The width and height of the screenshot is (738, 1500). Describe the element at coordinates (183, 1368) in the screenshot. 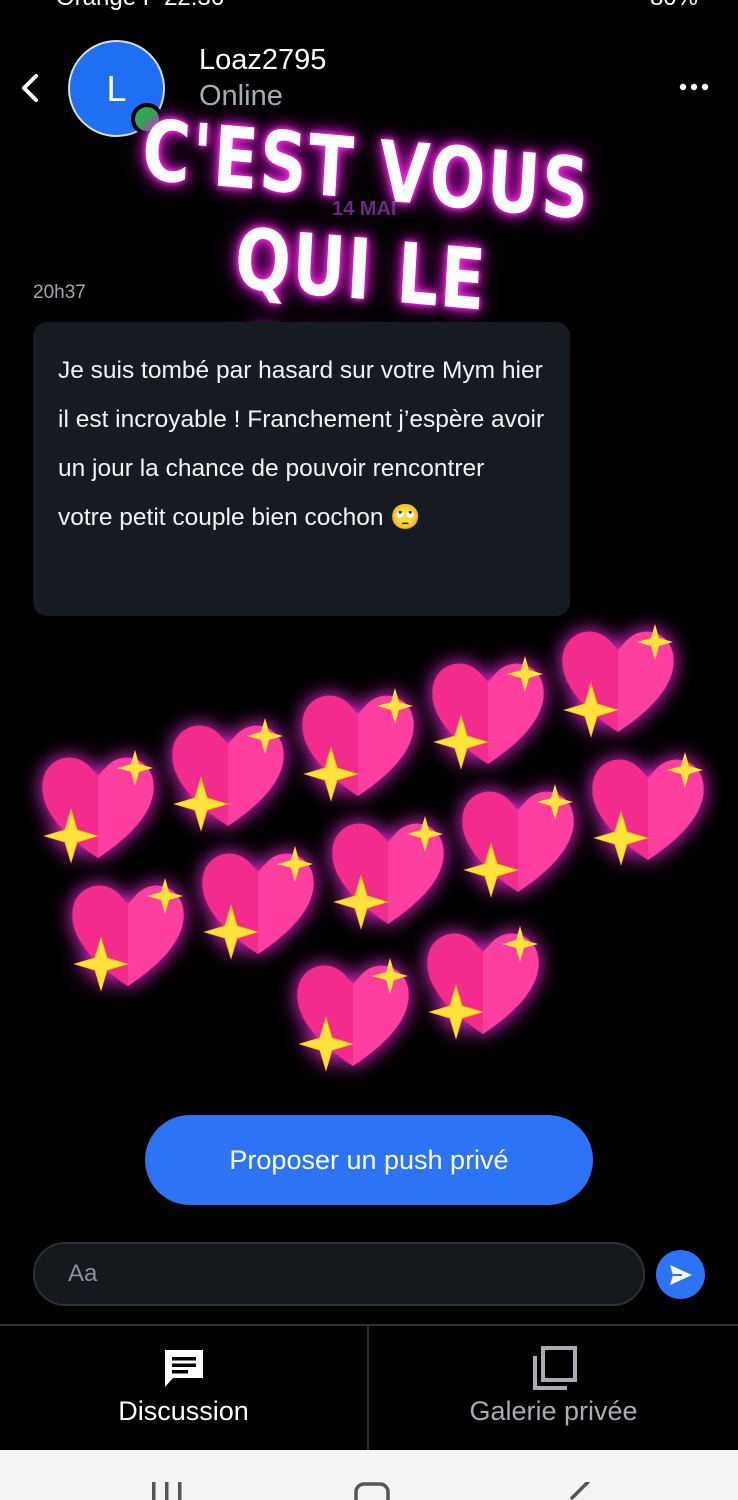

I see `chat-icon` at that location.